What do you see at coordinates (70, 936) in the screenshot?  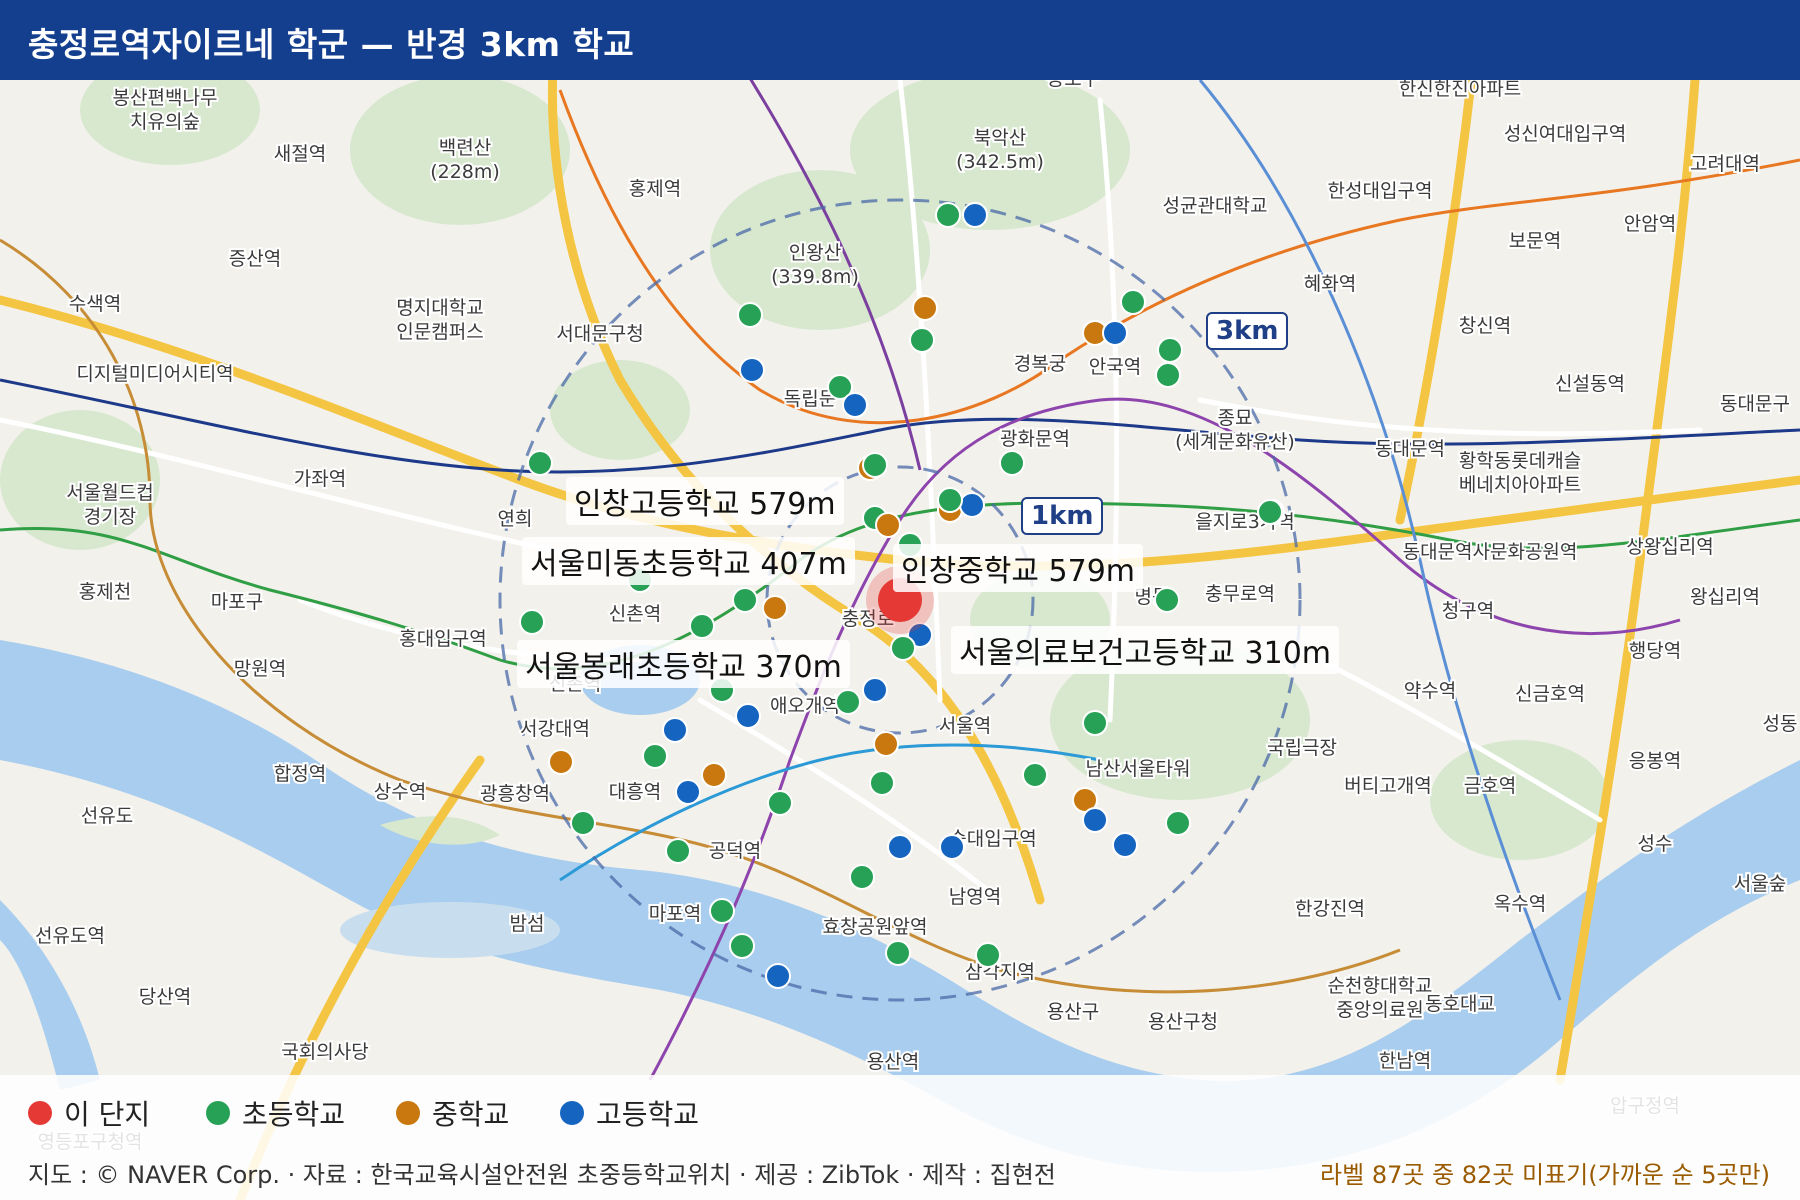 I see `place-name: 선유도역` at bounding box center [70, 936].